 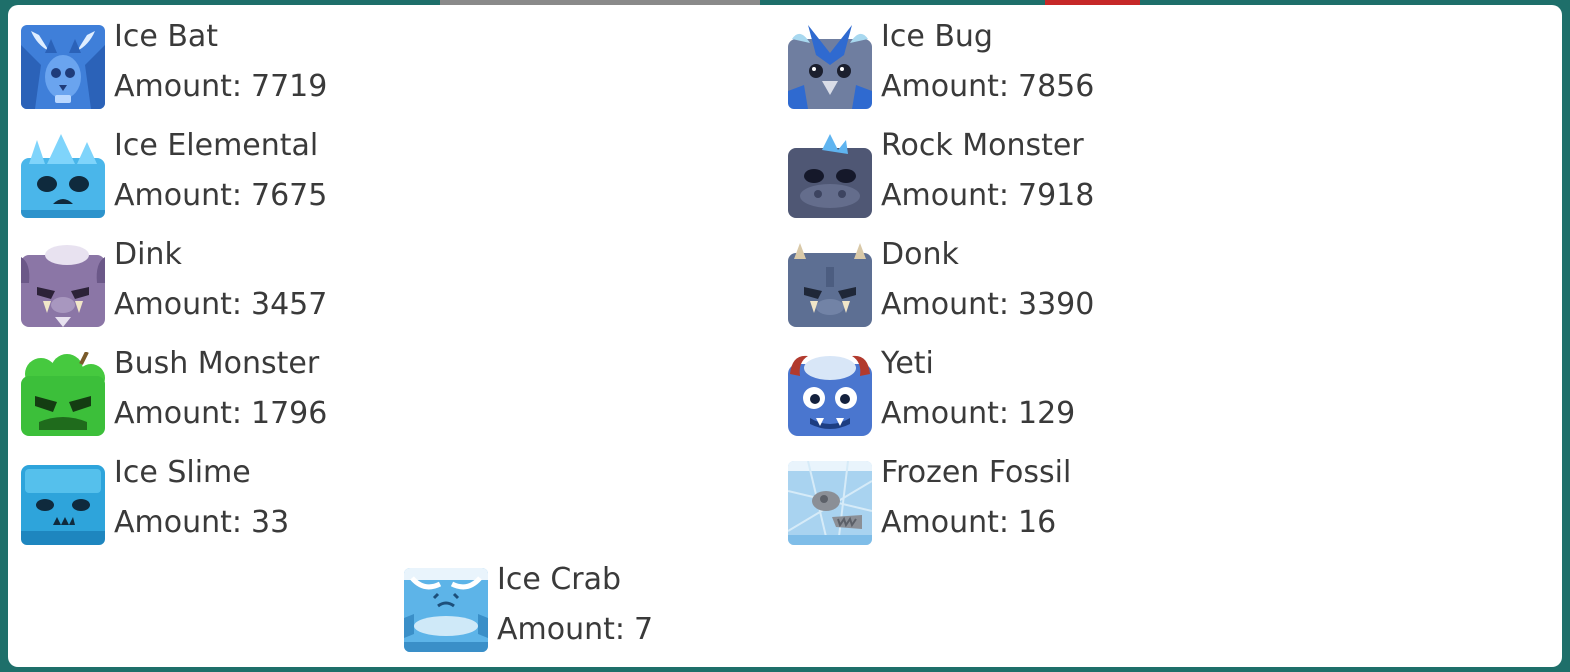 What do you see at coordinates (830, 394) in the screenshot?
I see `yeti-icon` at bounding box center [830, 394].